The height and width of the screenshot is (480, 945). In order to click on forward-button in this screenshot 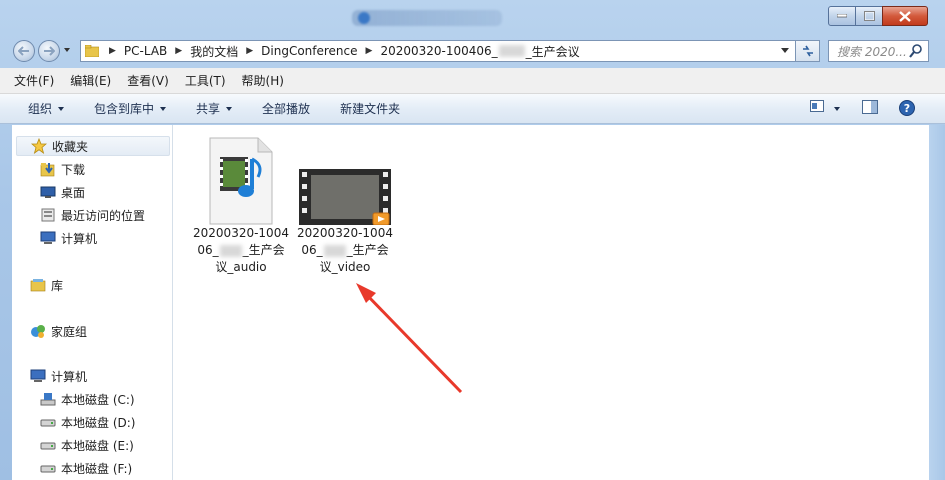, I will do `click(49, 51)`.